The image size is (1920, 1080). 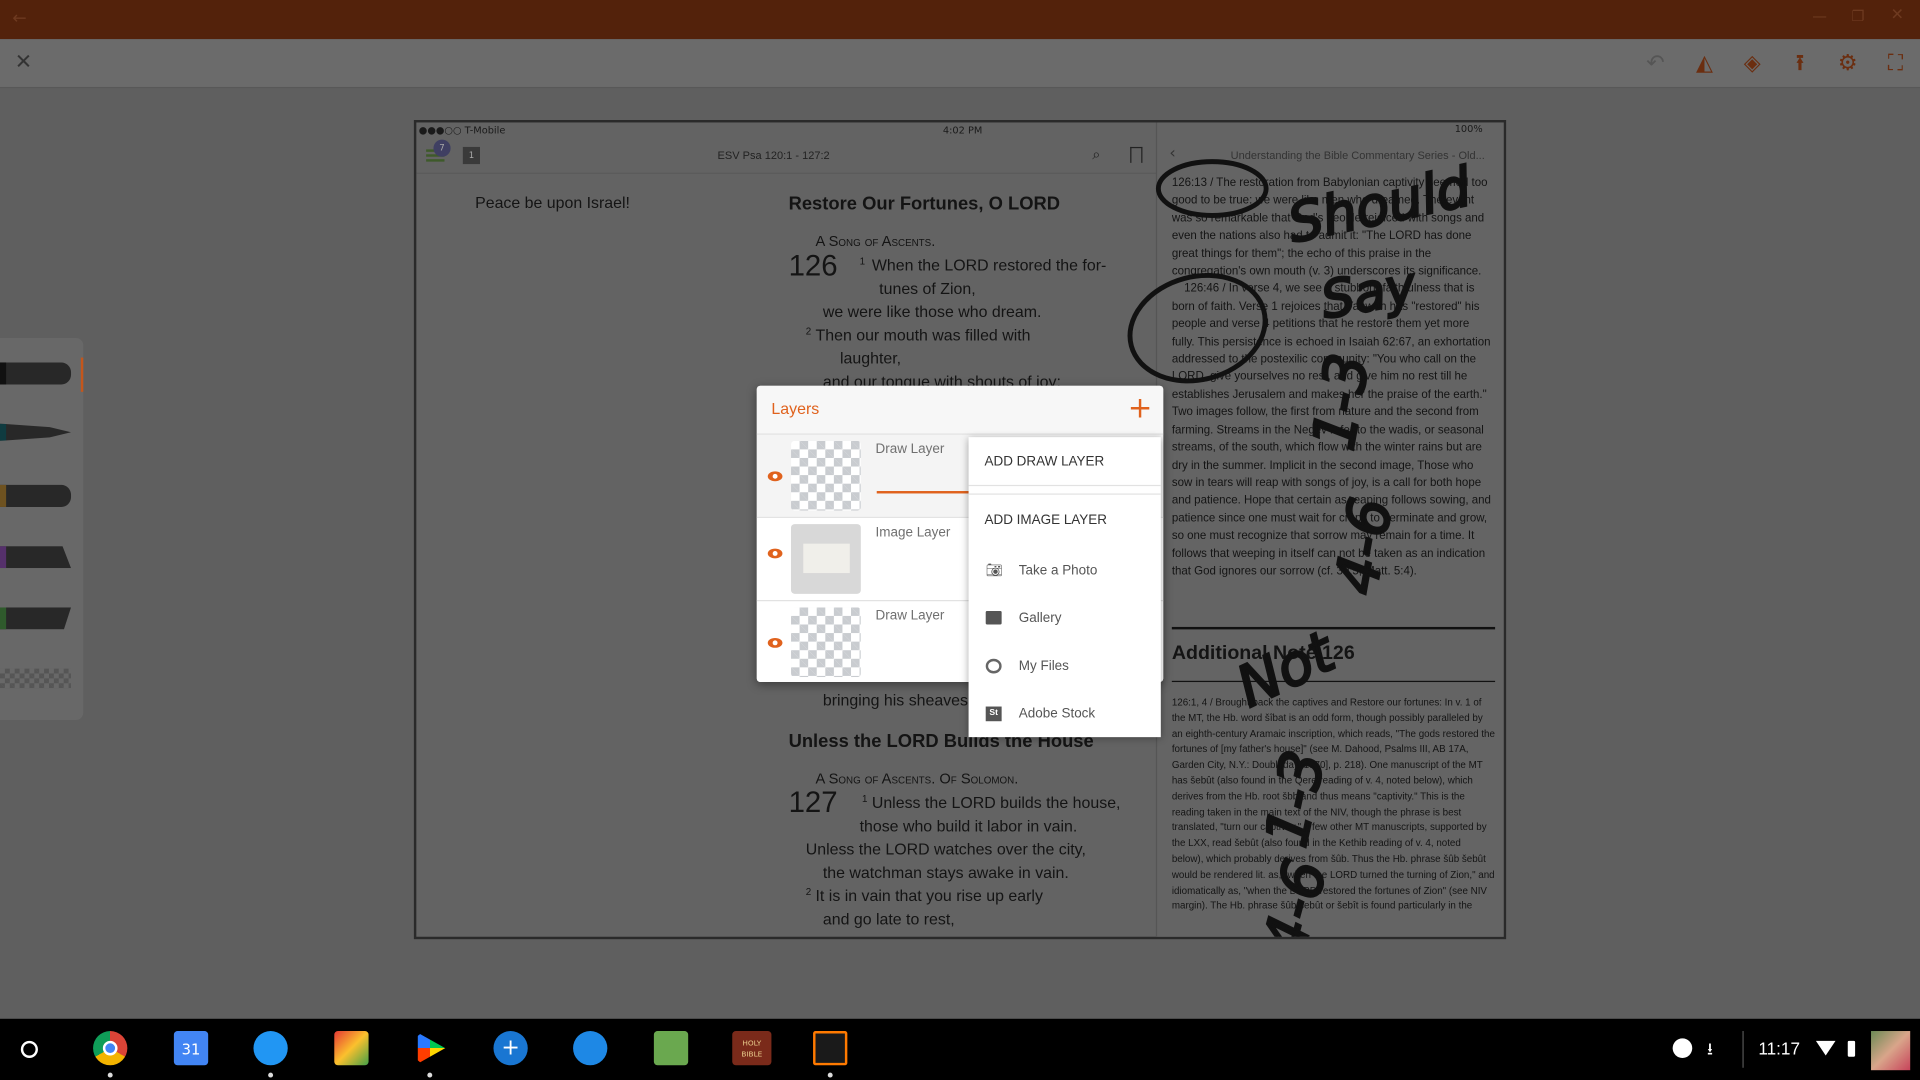 I want to click on eraser-tool, so click(x=36, y=678).